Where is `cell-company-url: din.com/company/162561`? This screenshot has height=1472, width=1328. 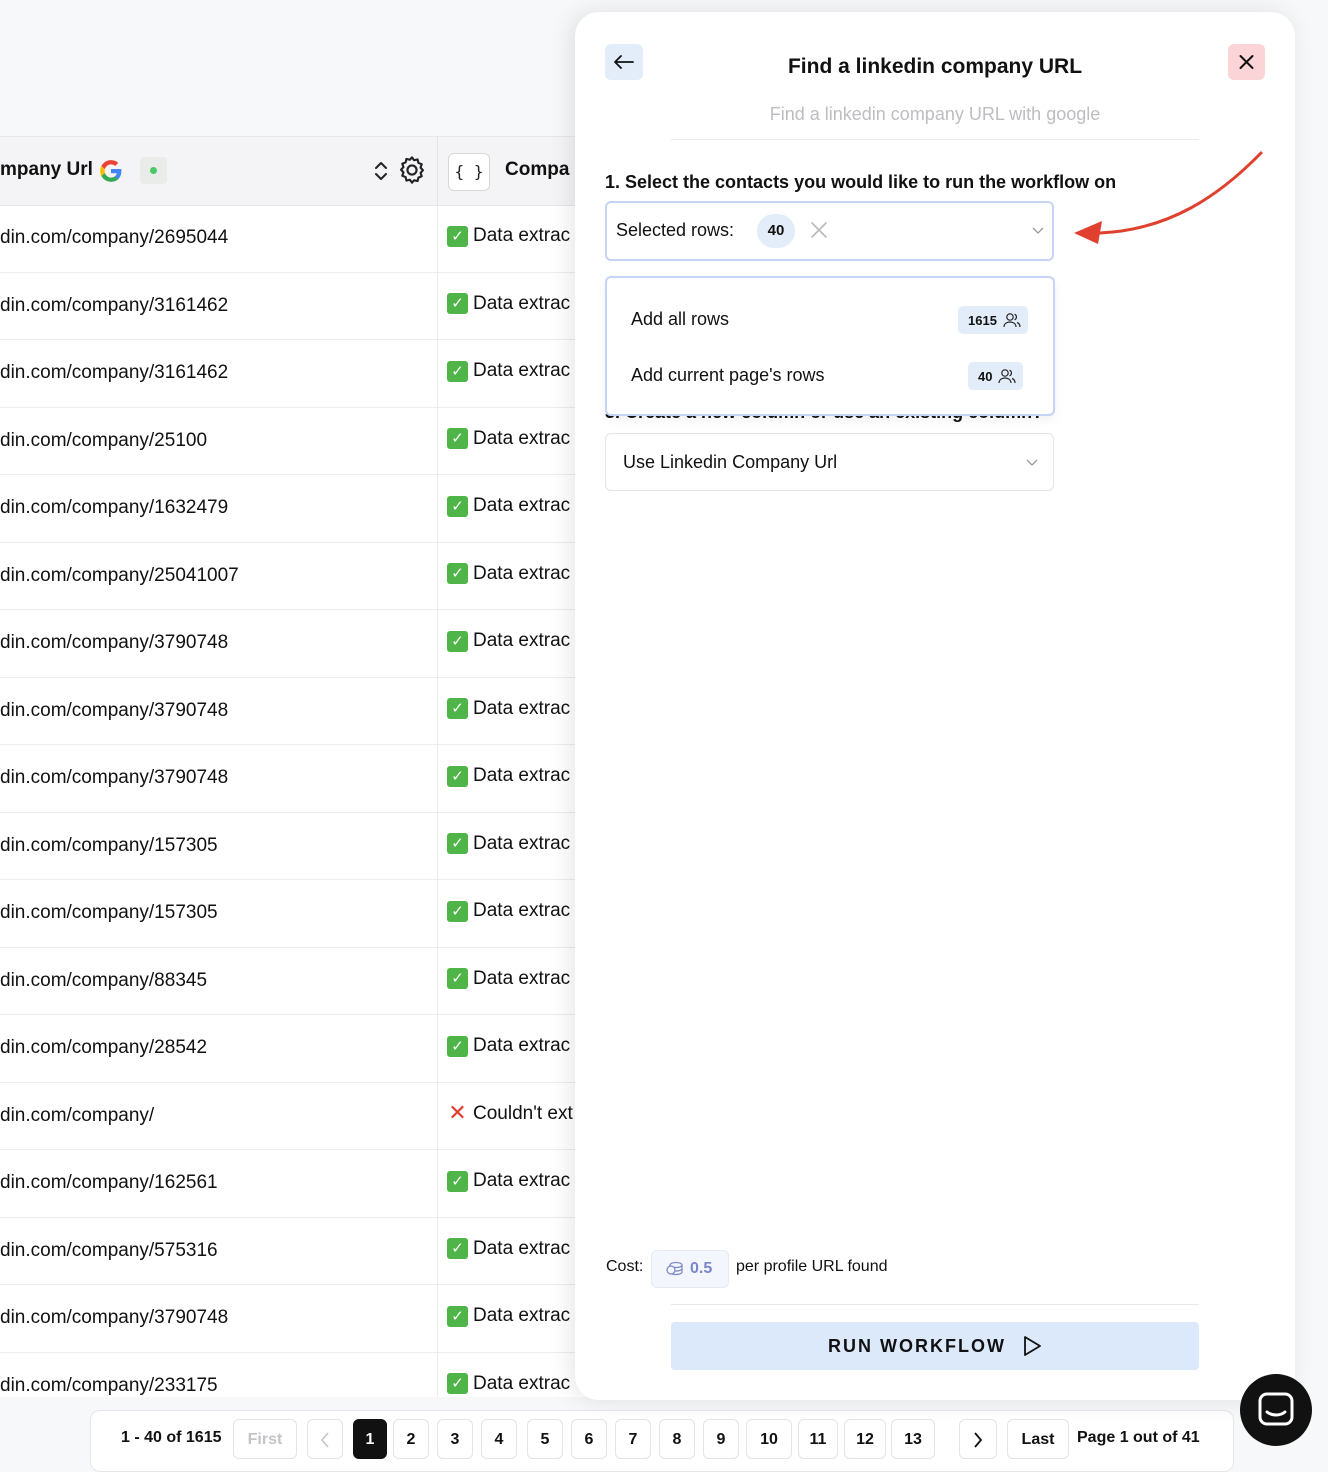
cell-company-url: din.com/company/162561 is located at coordinates (219, 1183).